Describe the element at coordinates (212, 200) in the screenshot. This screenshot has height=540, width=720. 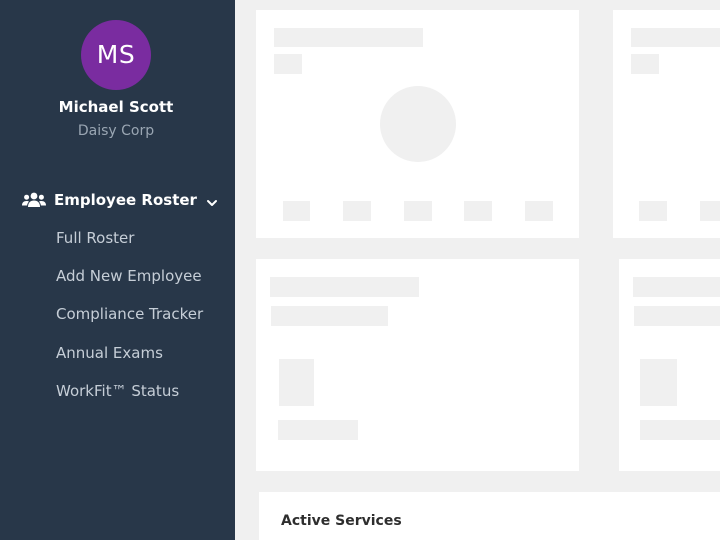
I see `chevron-down-icon` at that location.